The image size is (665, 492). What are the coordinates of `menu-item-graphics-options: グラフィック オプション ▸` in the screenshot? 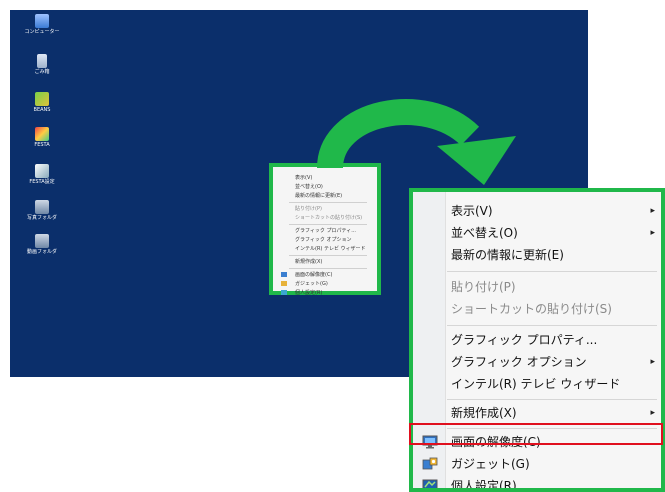 It's located at (537, 362).